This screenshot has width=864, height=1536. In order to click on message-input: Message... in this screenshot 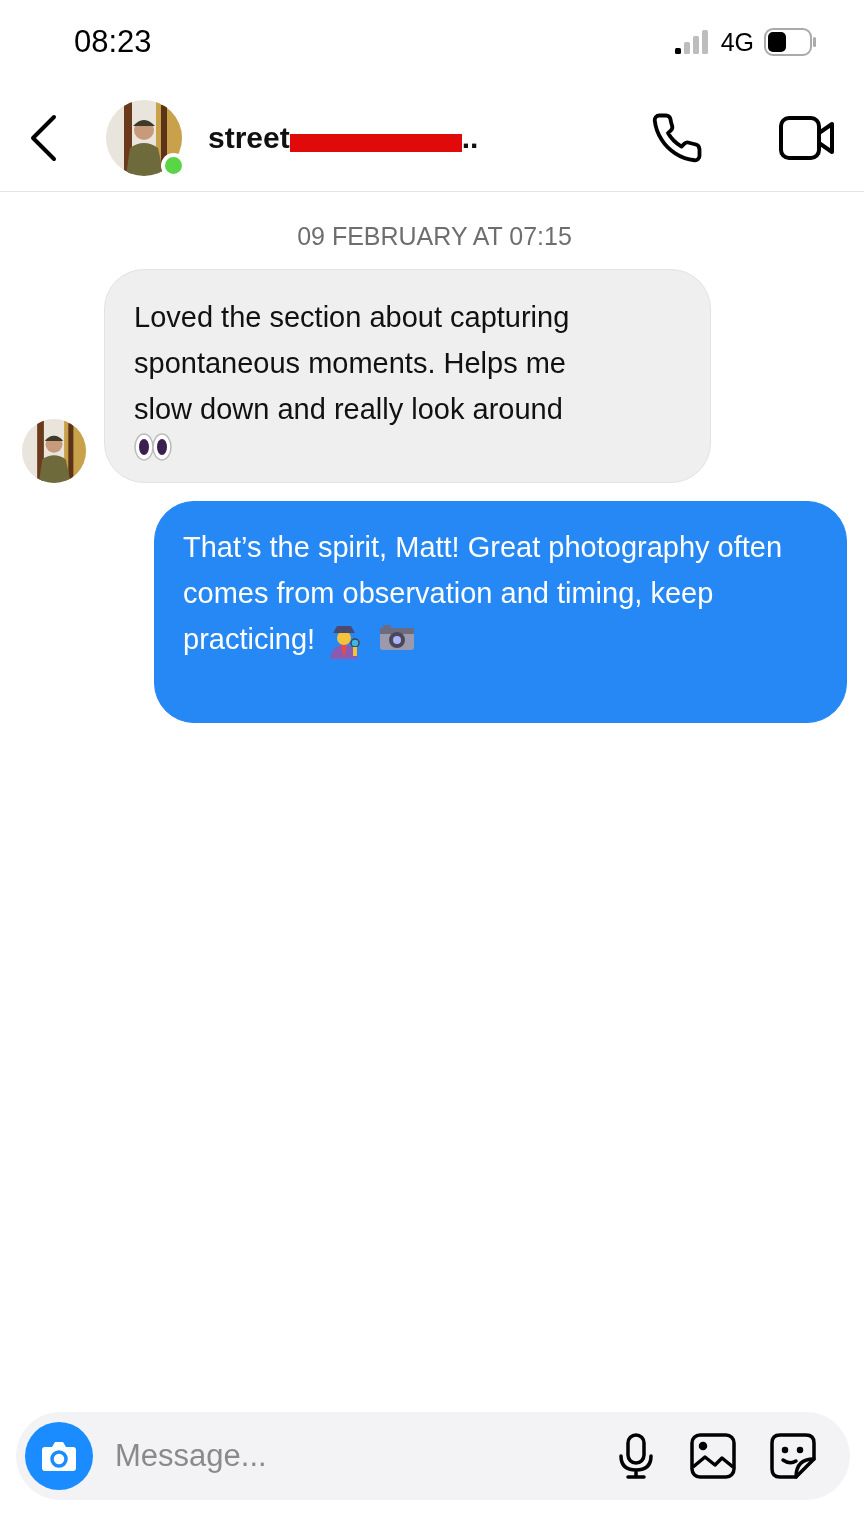, I will do `click(364, 1456)`.